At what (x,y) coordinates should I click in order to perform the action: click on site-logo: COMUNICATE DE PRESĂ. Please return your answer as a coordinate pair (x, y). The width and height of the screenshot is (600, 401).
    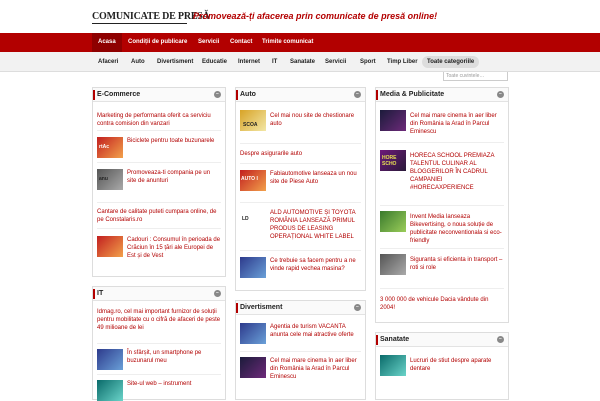
    Looking at the image, I should click on (151, 17).